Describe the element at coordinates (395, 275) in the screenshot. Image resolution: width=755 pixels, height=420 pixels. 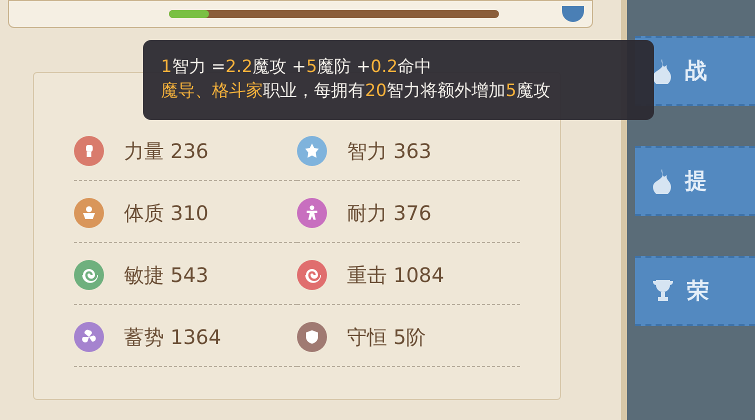
I see `stat-label: 重击 1084` at that location.